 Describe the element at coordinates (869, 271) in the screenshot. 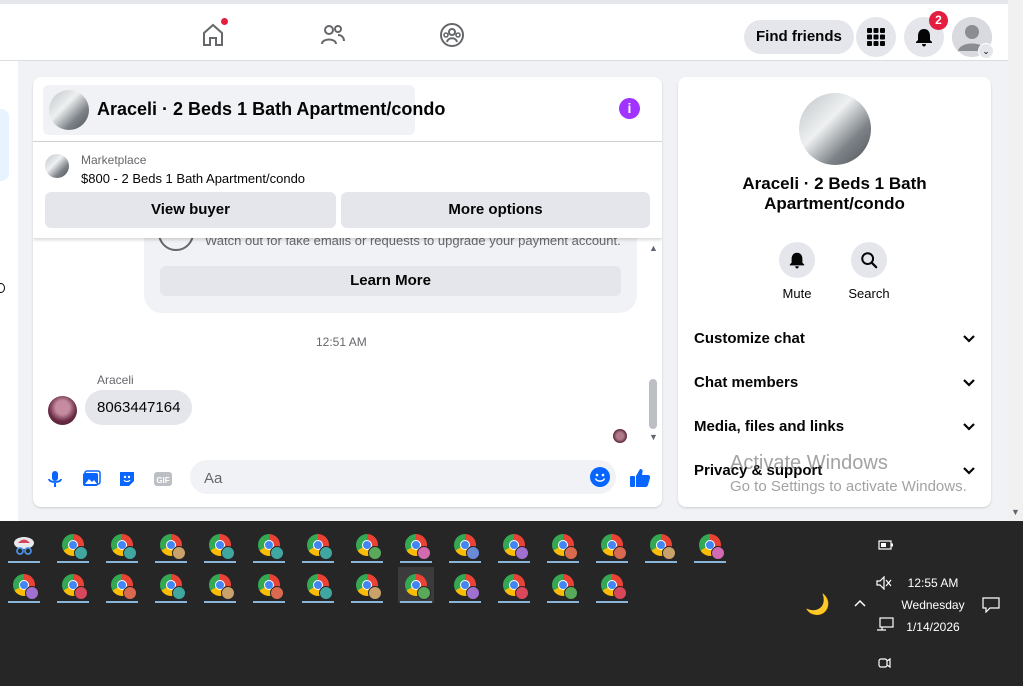

I see `search-button: Search` at that location.